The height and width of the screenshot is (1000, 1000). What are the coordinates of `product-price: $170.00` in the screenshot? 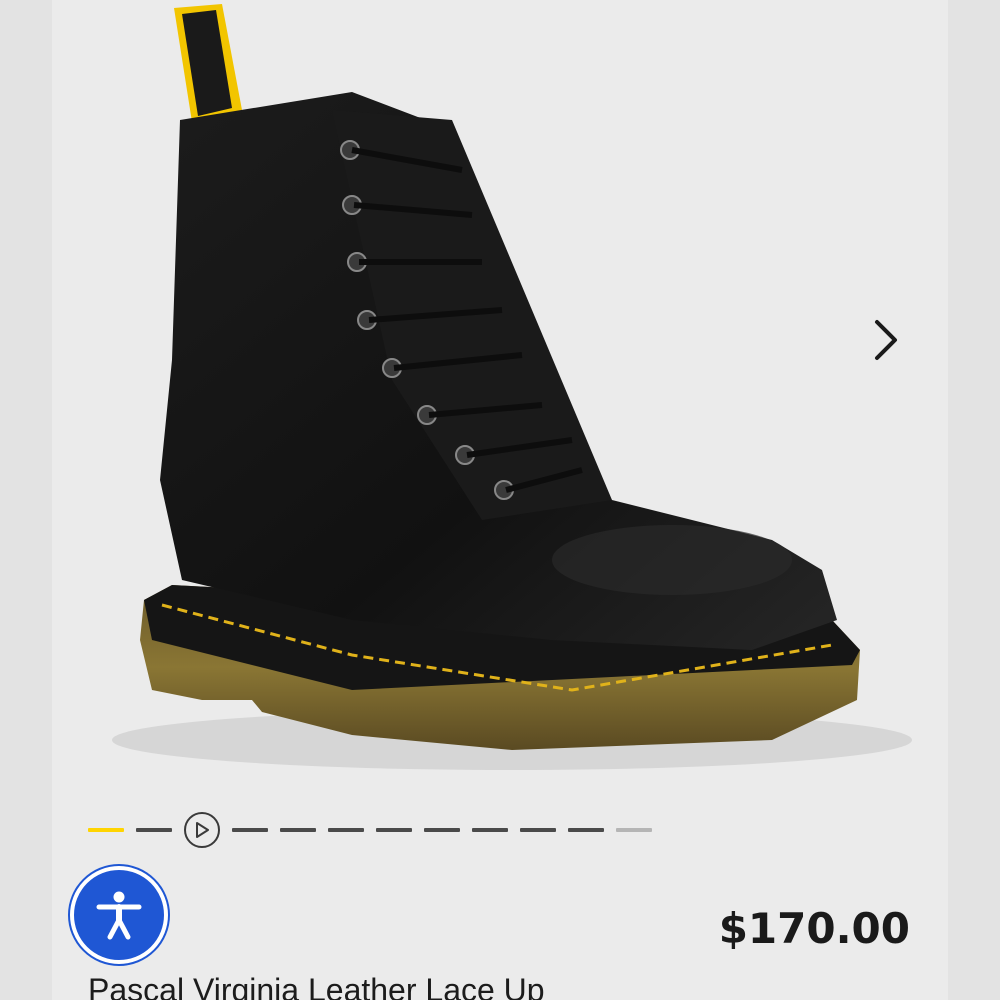 It's located at (814, 928).